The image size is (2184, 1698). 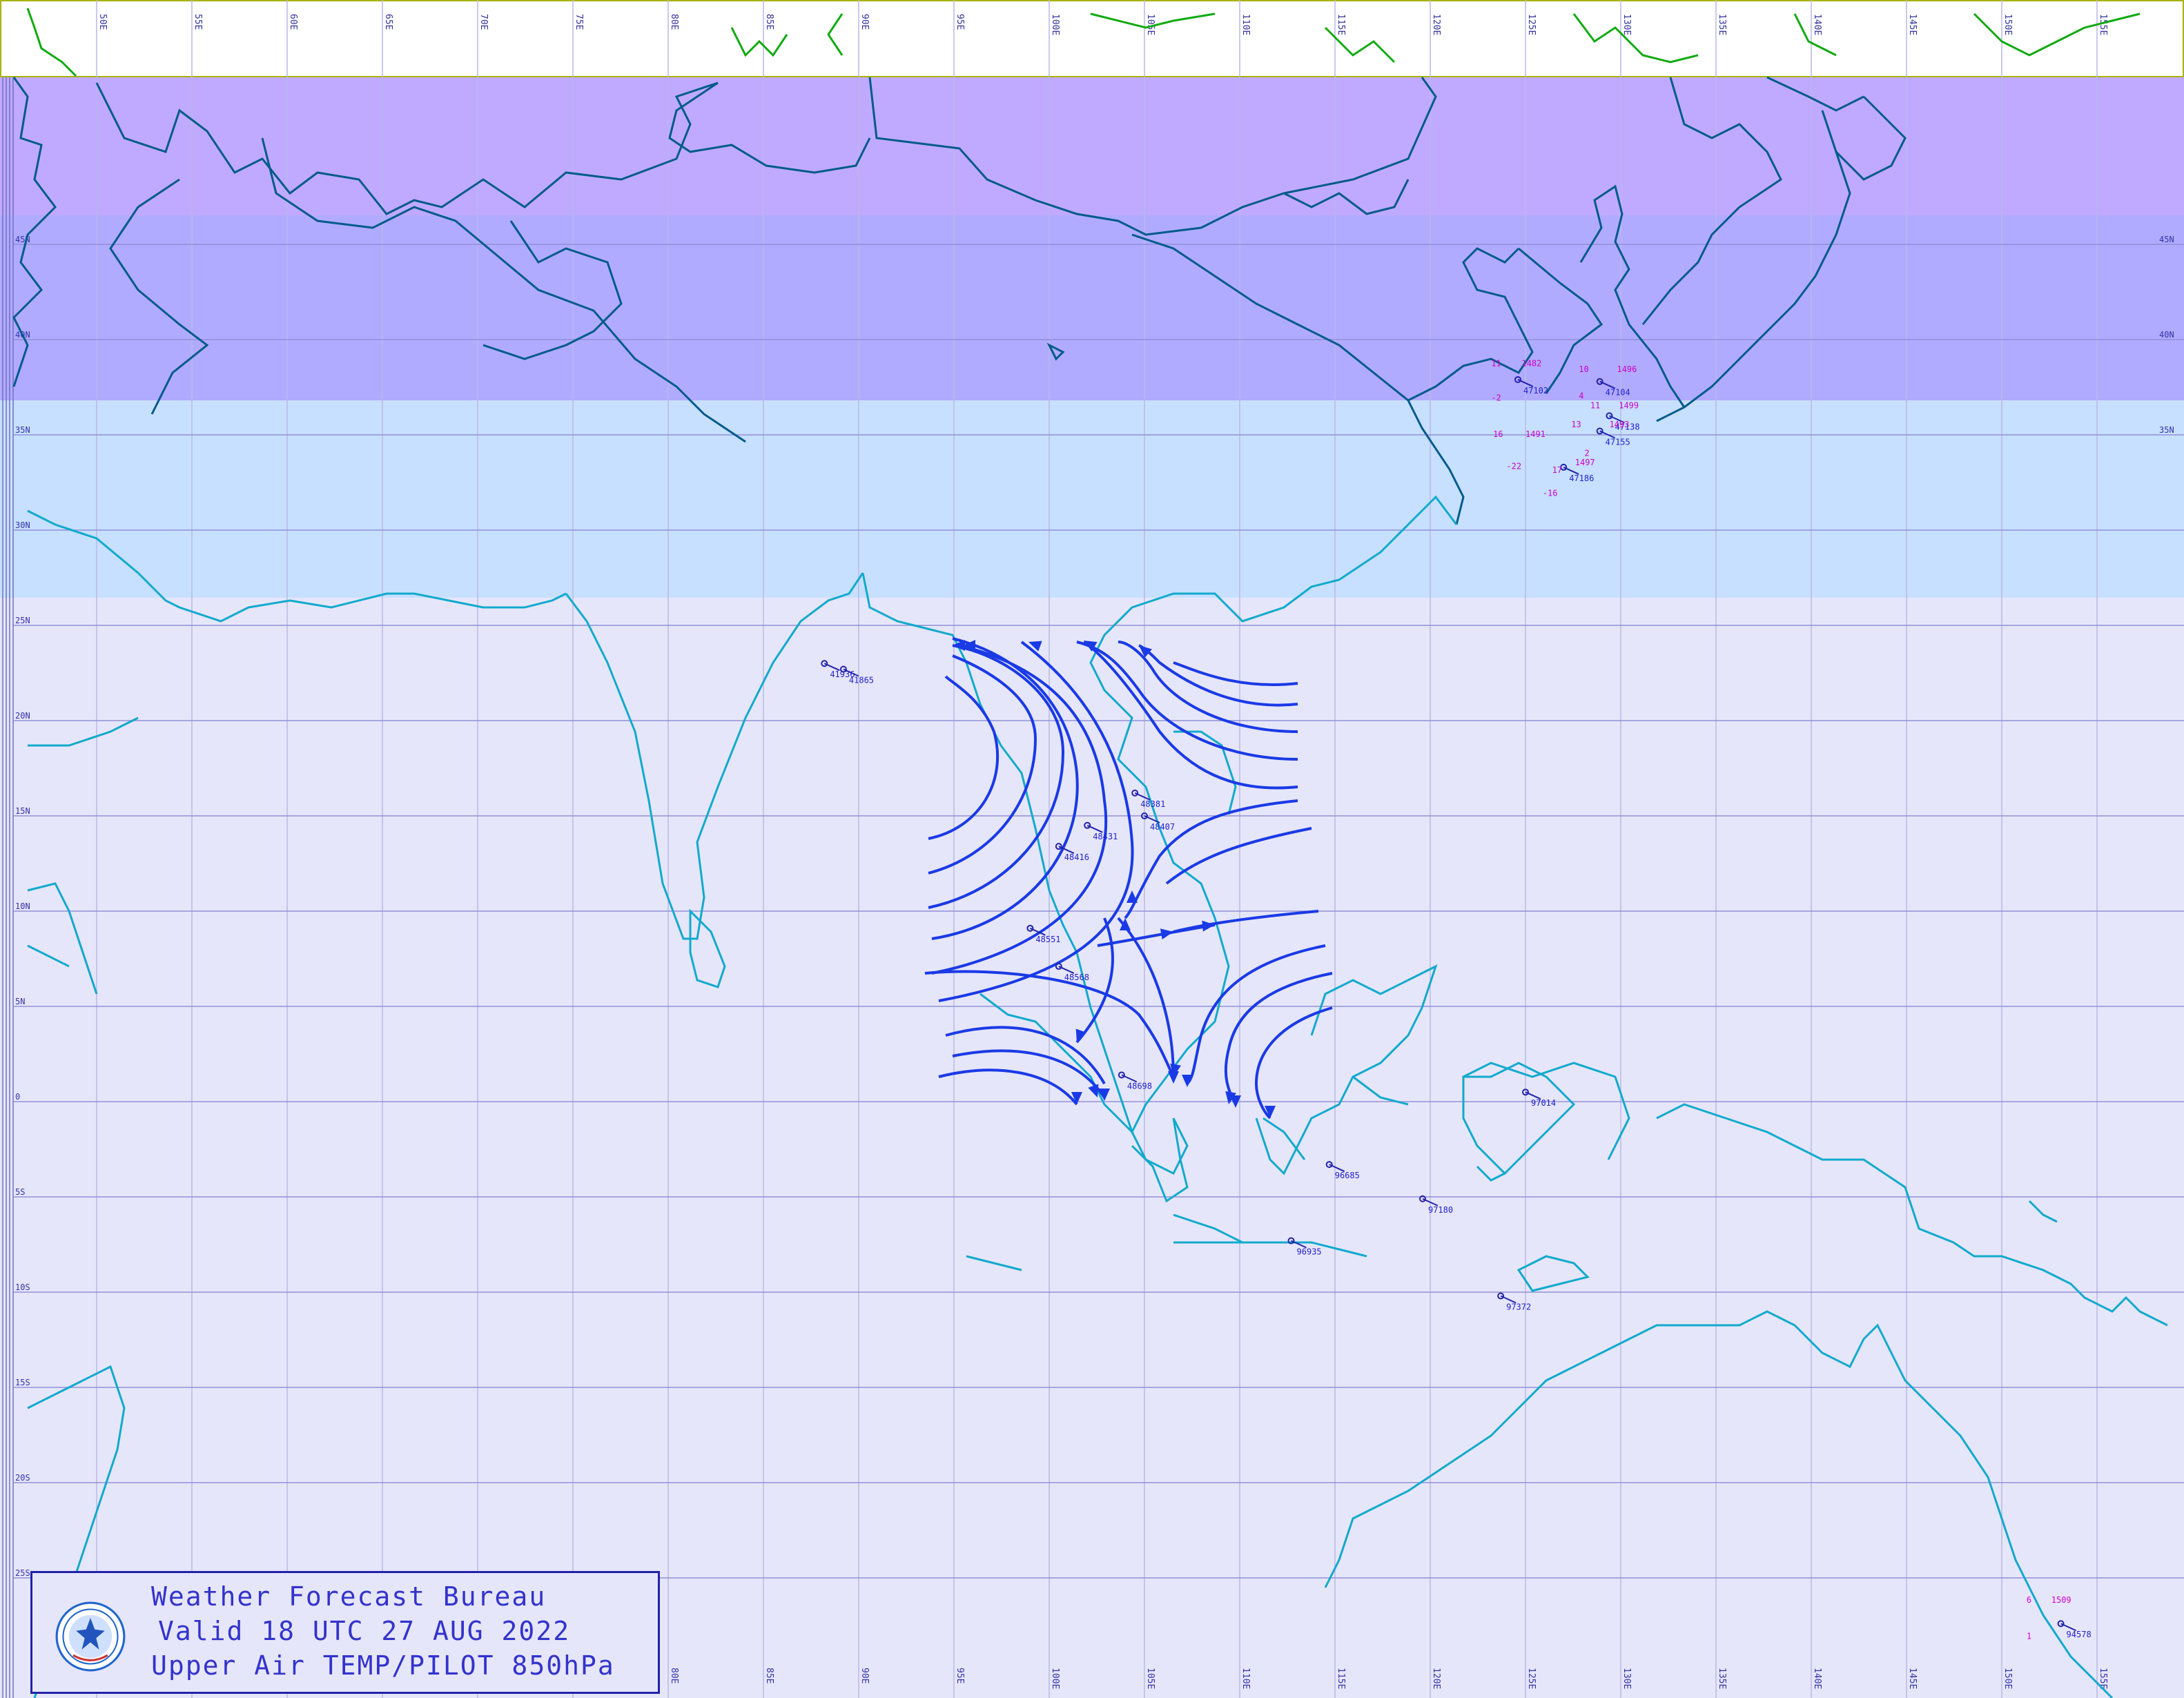 What do you see at coordinates (1581, 478) in the screenshot?
I see `station-id: 47186` at bounding box center [1581, 478].